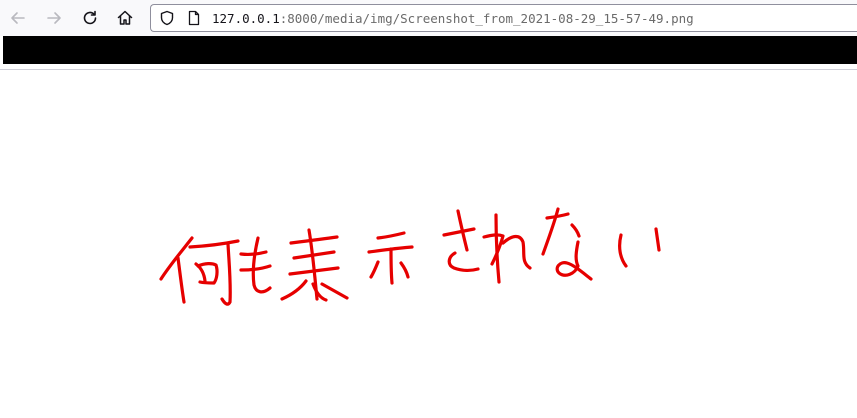 This screenshot has width=857, height=418. I want to click on handwriting-strokes, so click(410, 256).